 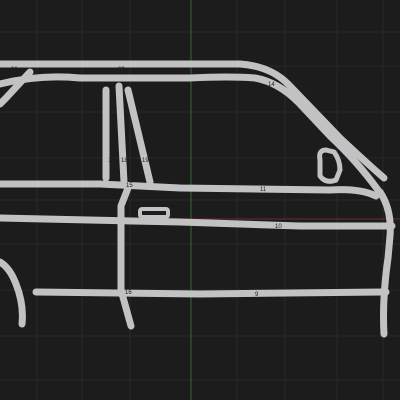 I want to click on rocker-panel-part, so click(x=211, y=293).